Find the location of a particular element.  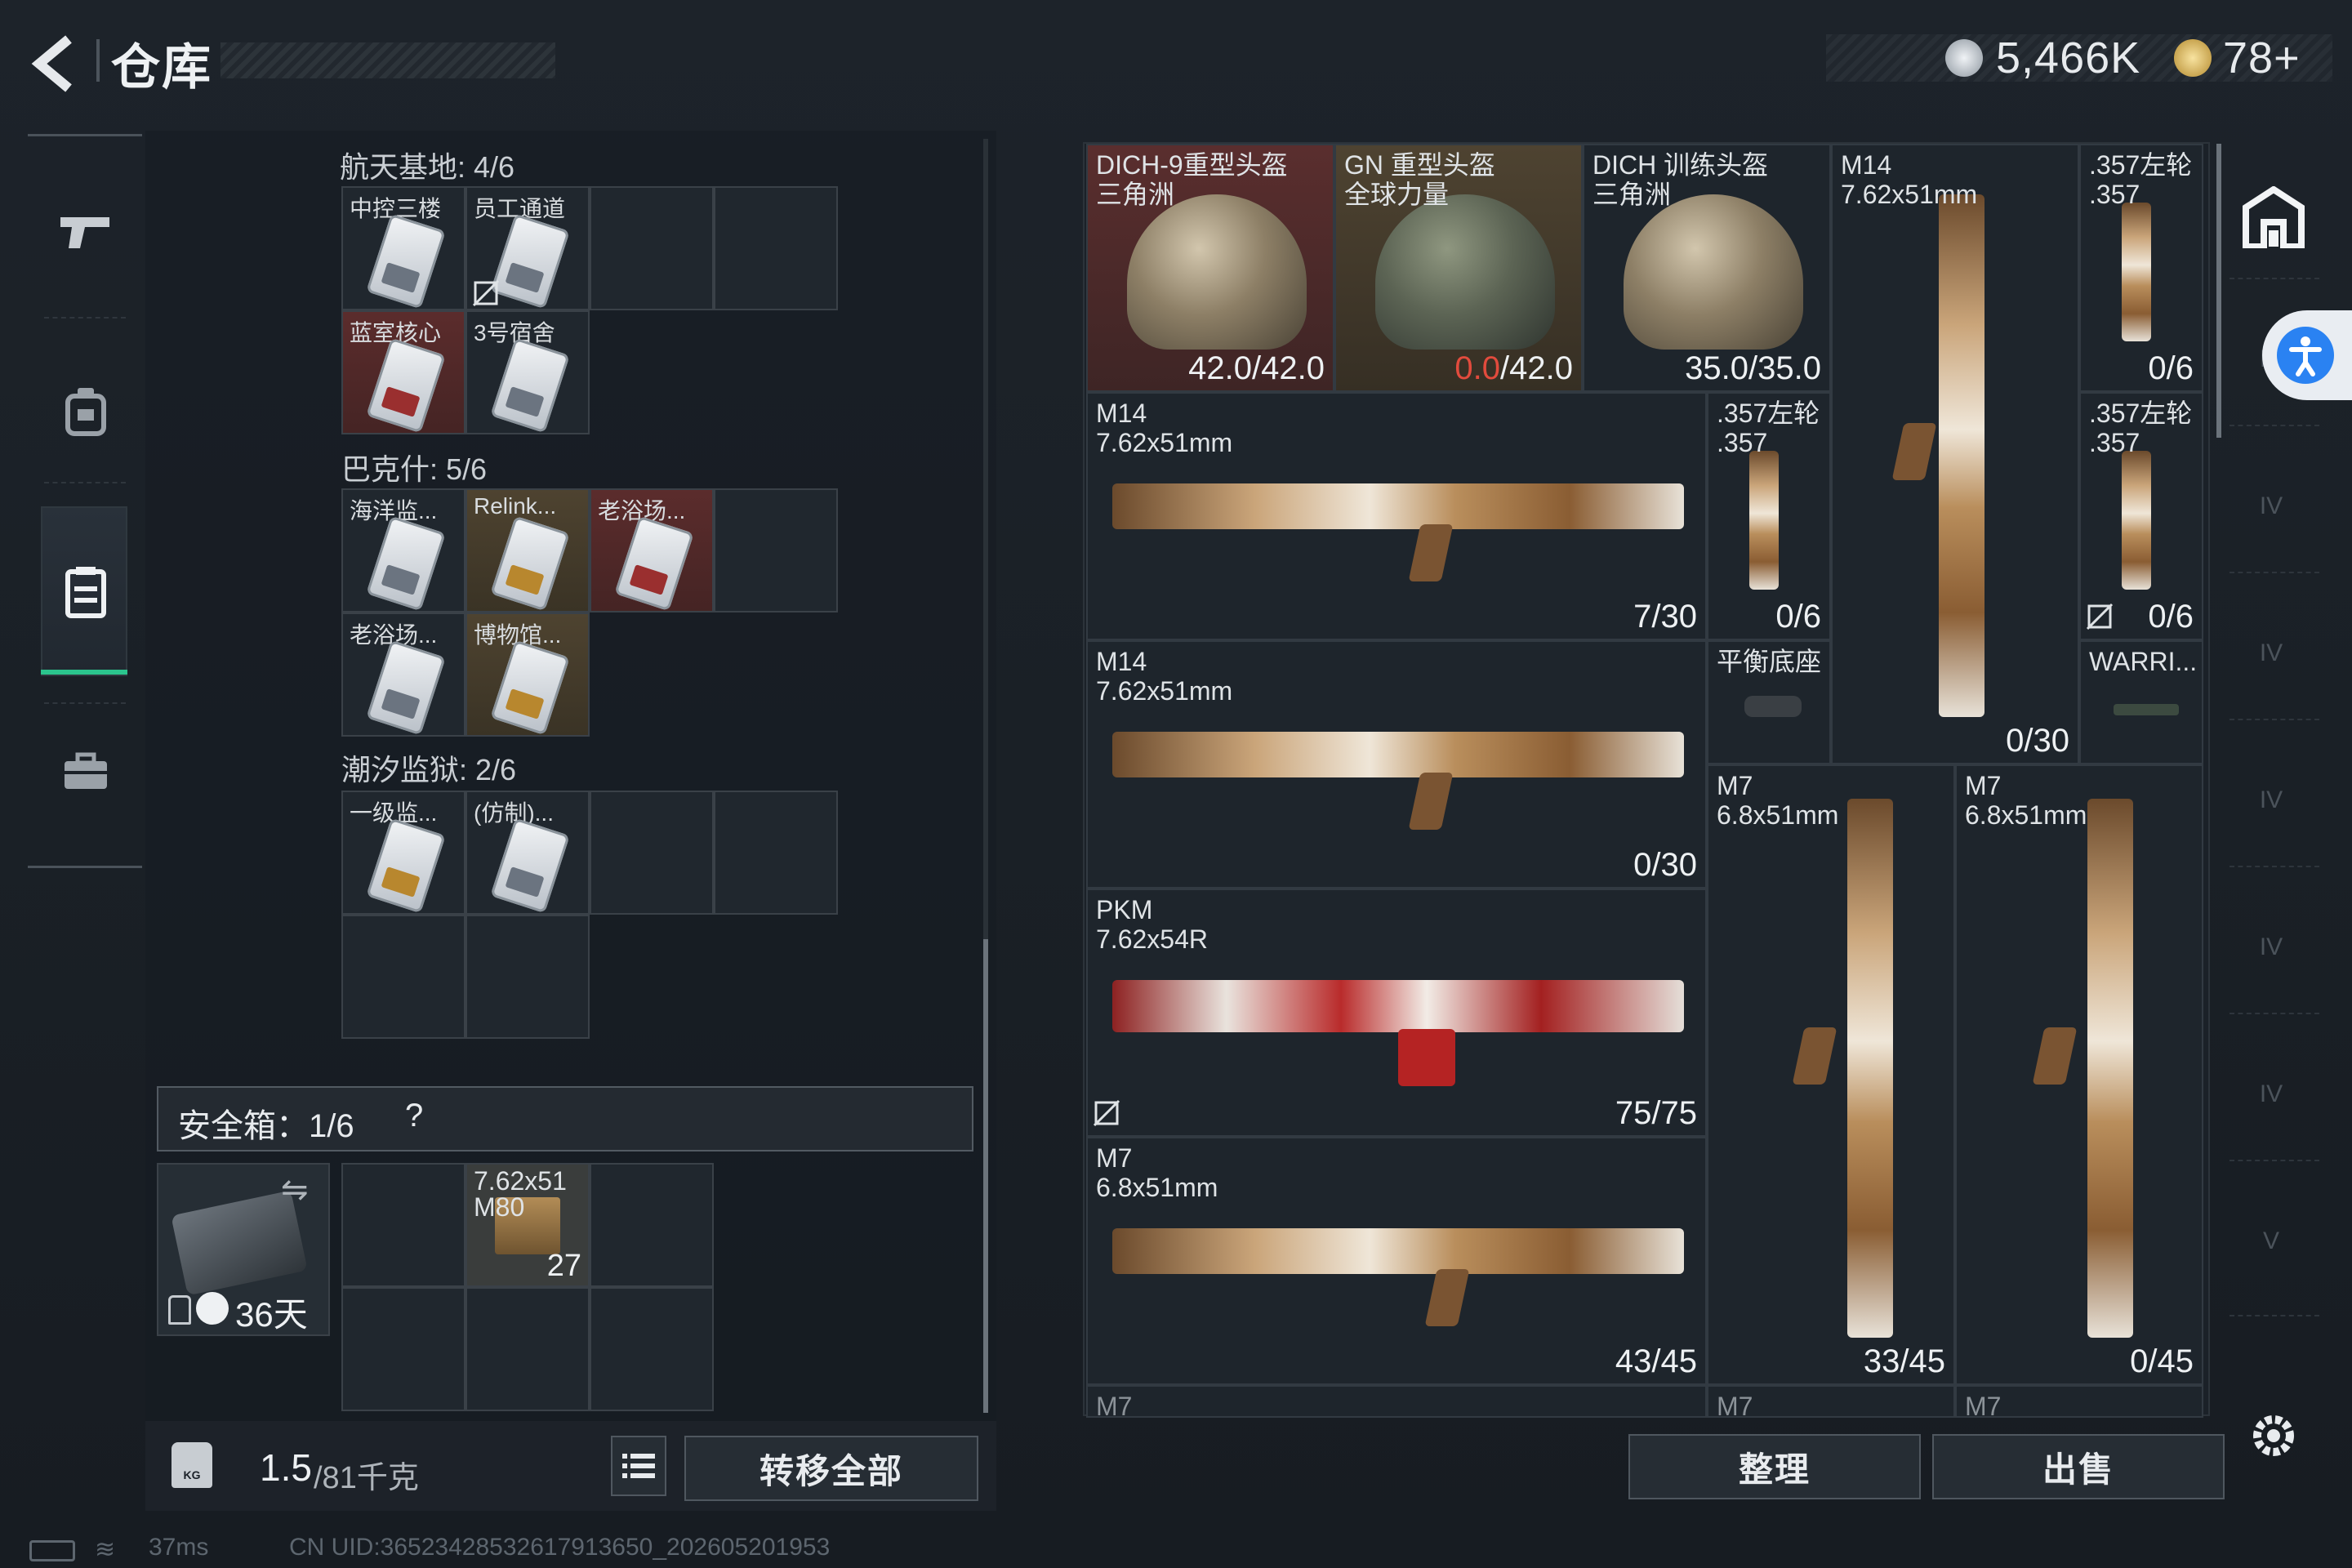

clock-icon is located at coordinates (212, 1308).